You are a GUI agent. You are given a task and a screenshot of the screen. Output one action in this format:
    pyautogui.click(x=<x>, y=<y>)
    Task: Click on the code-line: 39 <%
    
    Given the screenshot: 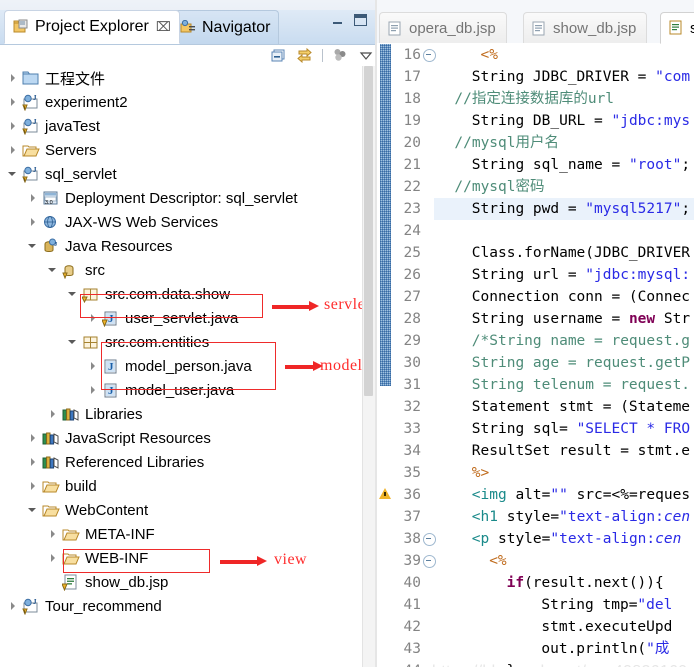 What is the action you would take?
    pyautogui.click(x=535, y=561)
    